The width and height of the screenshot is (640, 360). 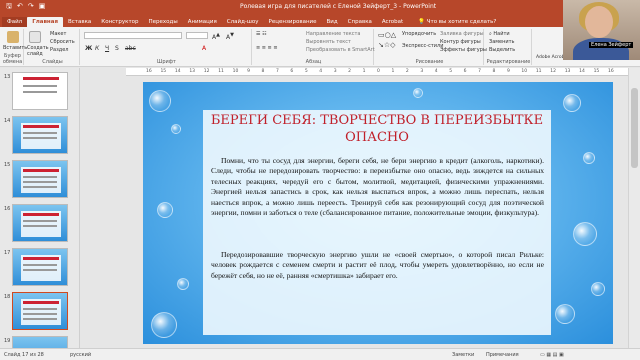 What do you see at coordinates (378, 71) in the screenshot?
I see `ruler-tick-label: 0` at bounding box center [378, 71].